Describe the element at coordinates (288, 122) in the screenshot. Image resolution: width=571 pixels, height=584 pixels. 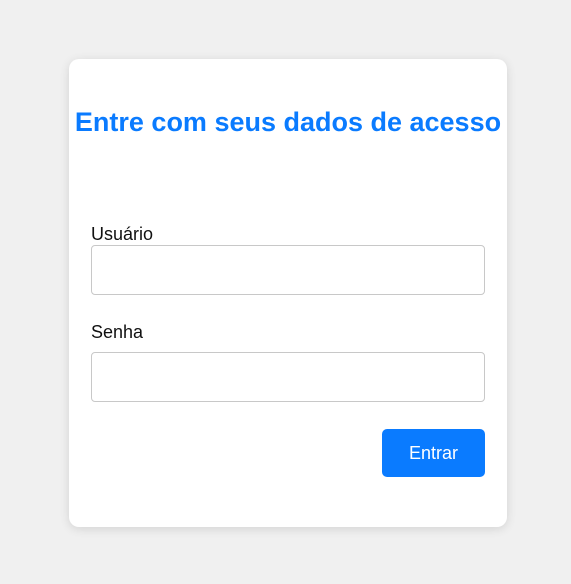
I see `login-title: Entre com seus dados de acesso` at that location.